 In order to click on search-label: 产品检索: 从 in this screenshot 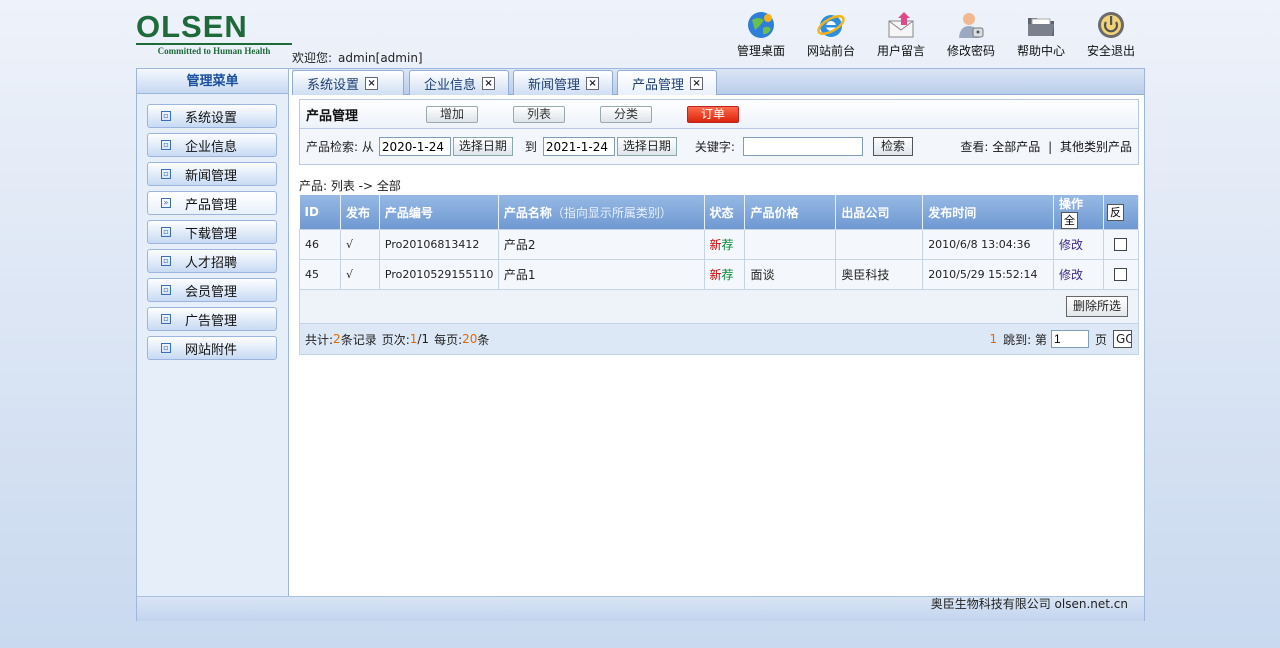, I will do `click(340, 147)`.